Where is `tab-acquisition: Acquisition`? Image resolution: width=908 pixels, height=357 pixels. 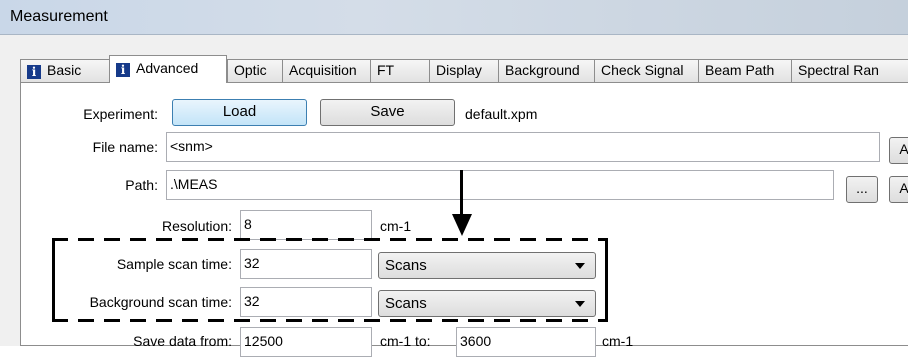 tab-acquisition: Acquisition is located at coordinates (326, 70).